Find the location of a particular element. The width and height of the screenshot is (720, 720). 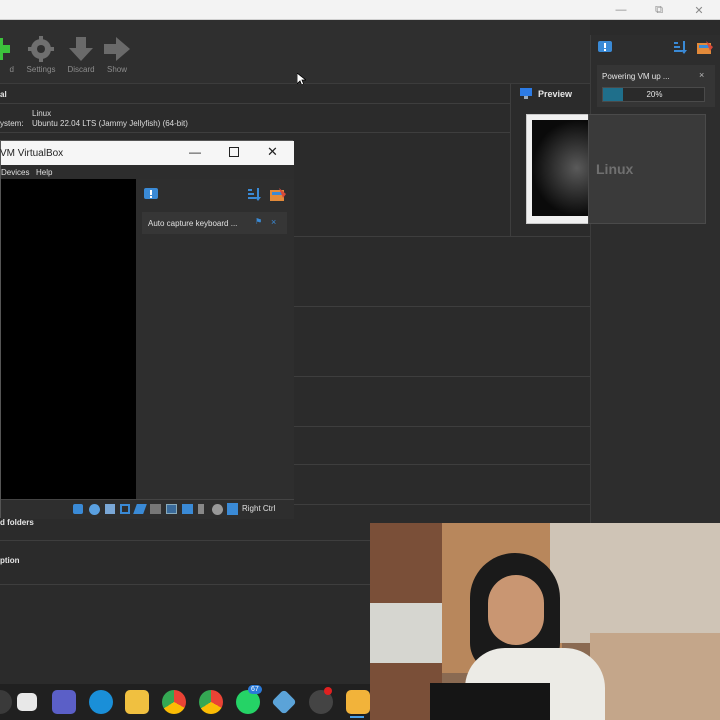

vm-display is located at coordinates (68, 339).